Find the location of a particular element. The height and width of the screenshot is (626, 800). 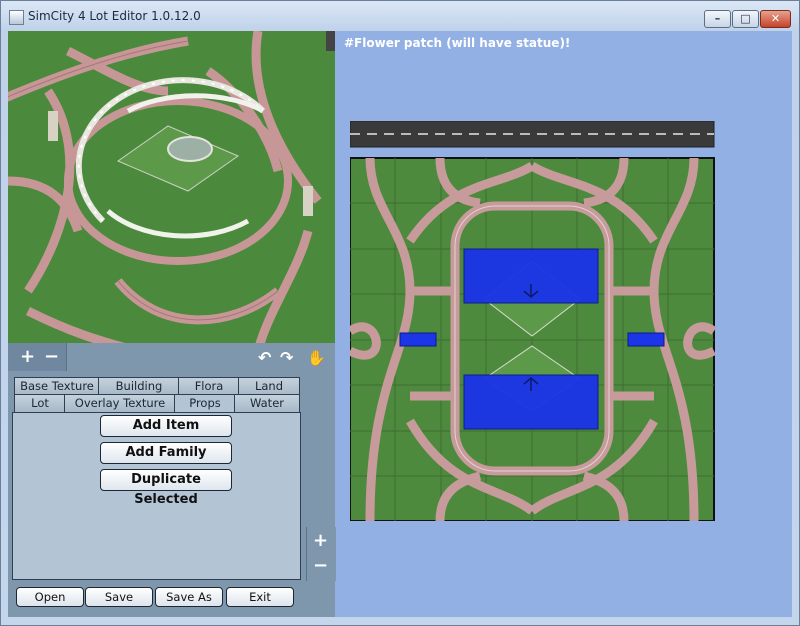

tab-props: Props is located at coordinates (205, 403).